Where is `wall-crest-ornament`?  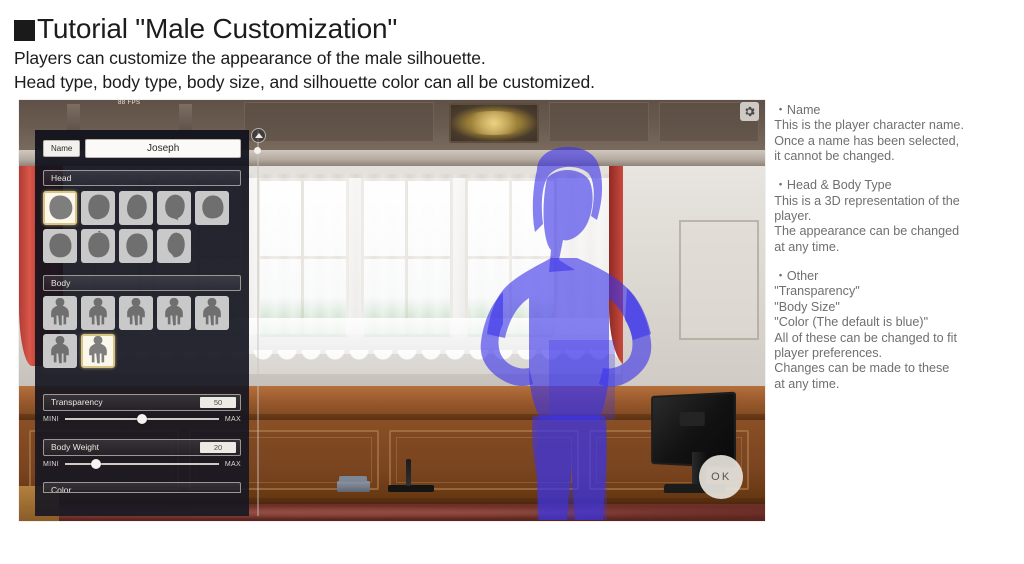 wall-crest-ornament is located at coordinates (494, 122).